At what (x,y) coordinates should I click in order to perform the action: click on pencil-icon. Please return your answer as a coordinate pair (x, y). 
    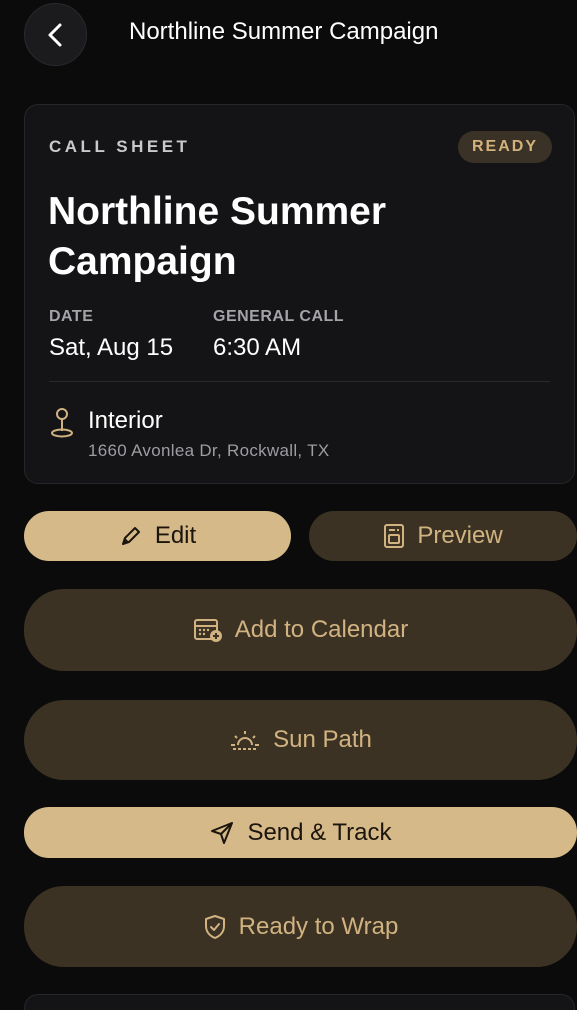
    Looking at the image, I should click on (130, 536).